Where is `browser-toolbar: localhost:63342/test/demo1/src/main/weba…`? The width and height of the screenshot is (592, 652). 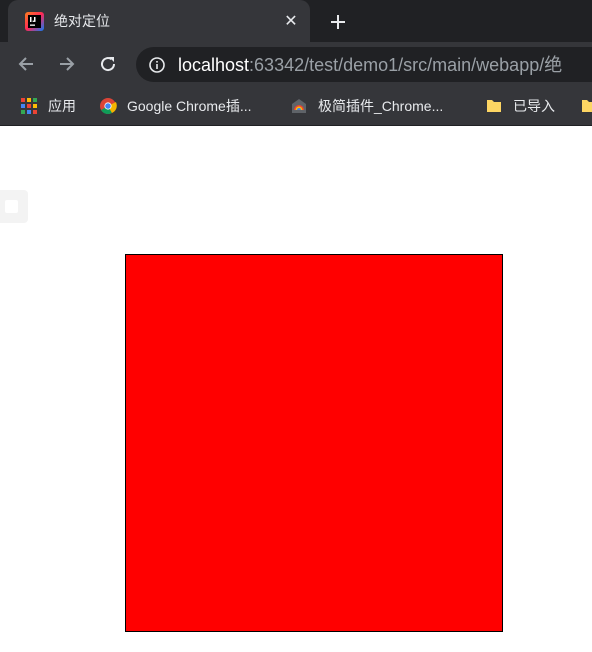 browser-toolbar: localhost:63342/test/demo1/src/main/weba… is located at coordinates (296, 64).